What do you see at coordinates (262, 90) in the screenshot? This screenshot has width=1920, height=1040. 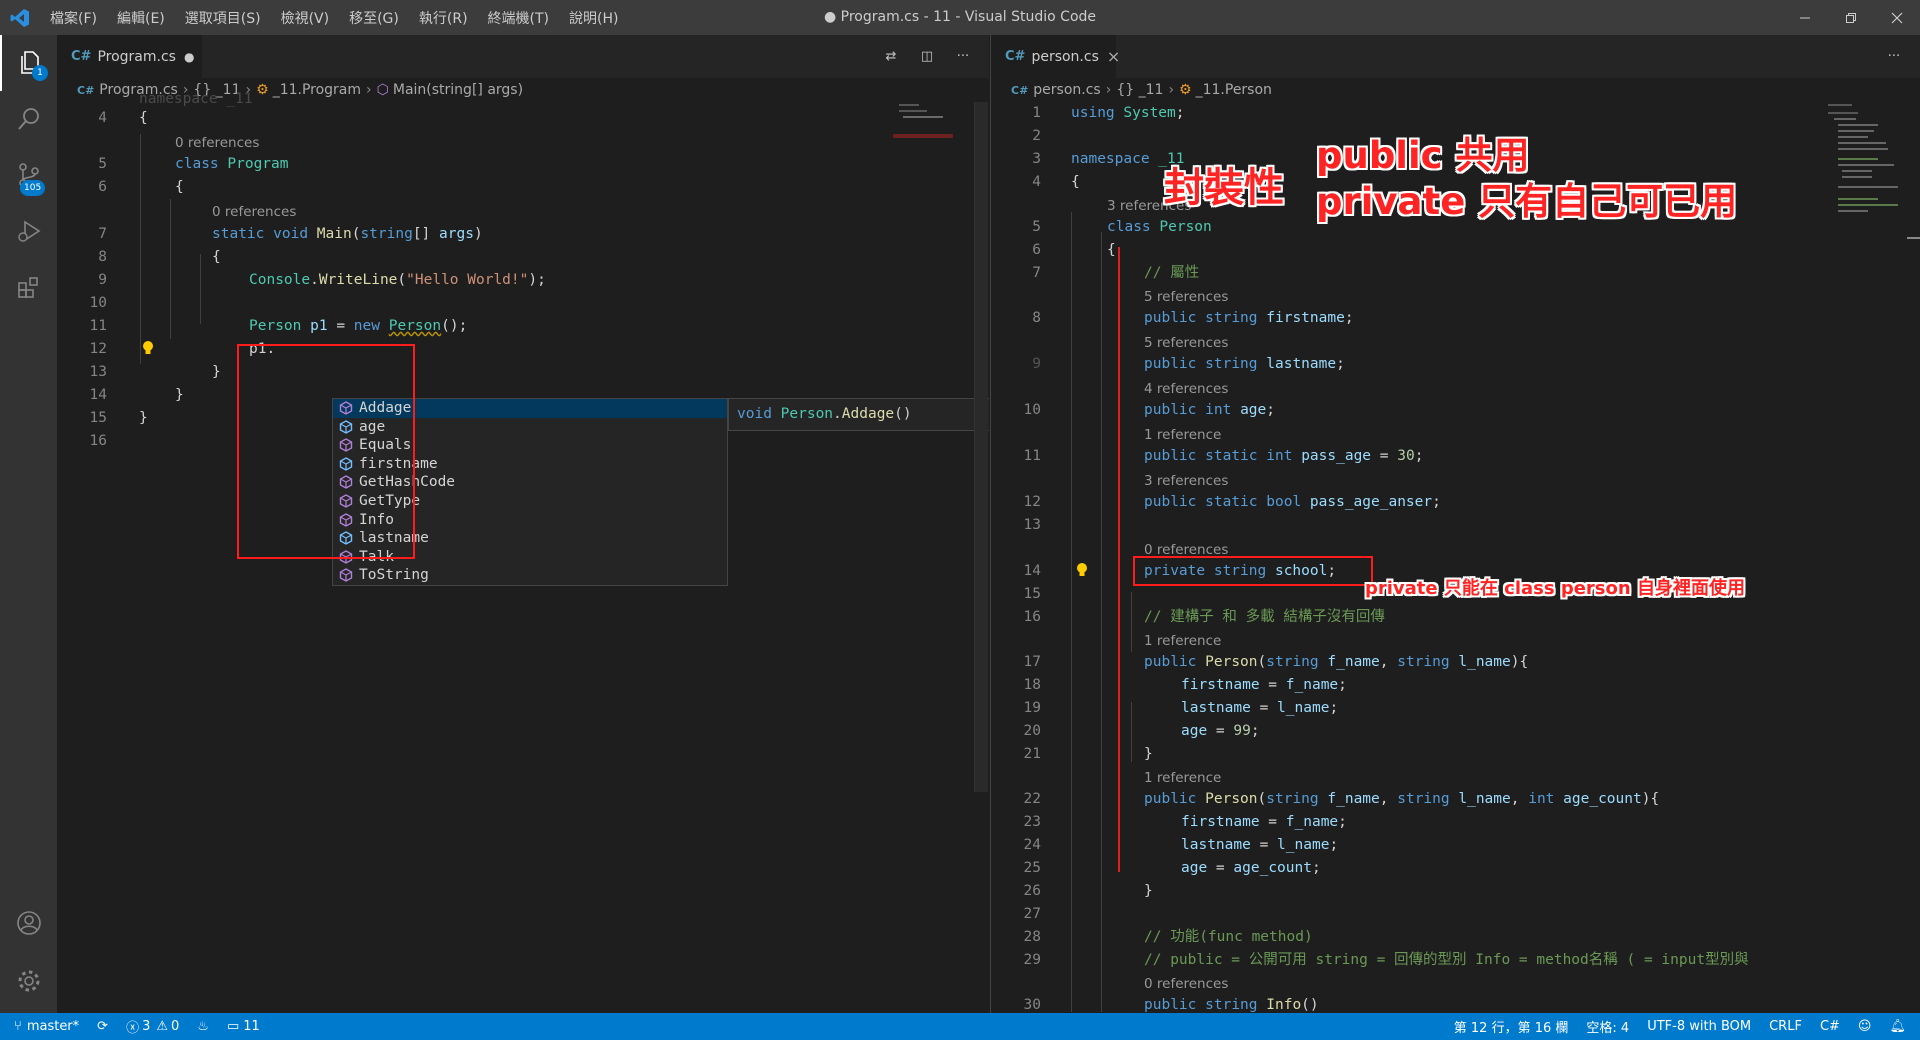 I see `class-icon: ⚙` at bounding box center [262, 90].